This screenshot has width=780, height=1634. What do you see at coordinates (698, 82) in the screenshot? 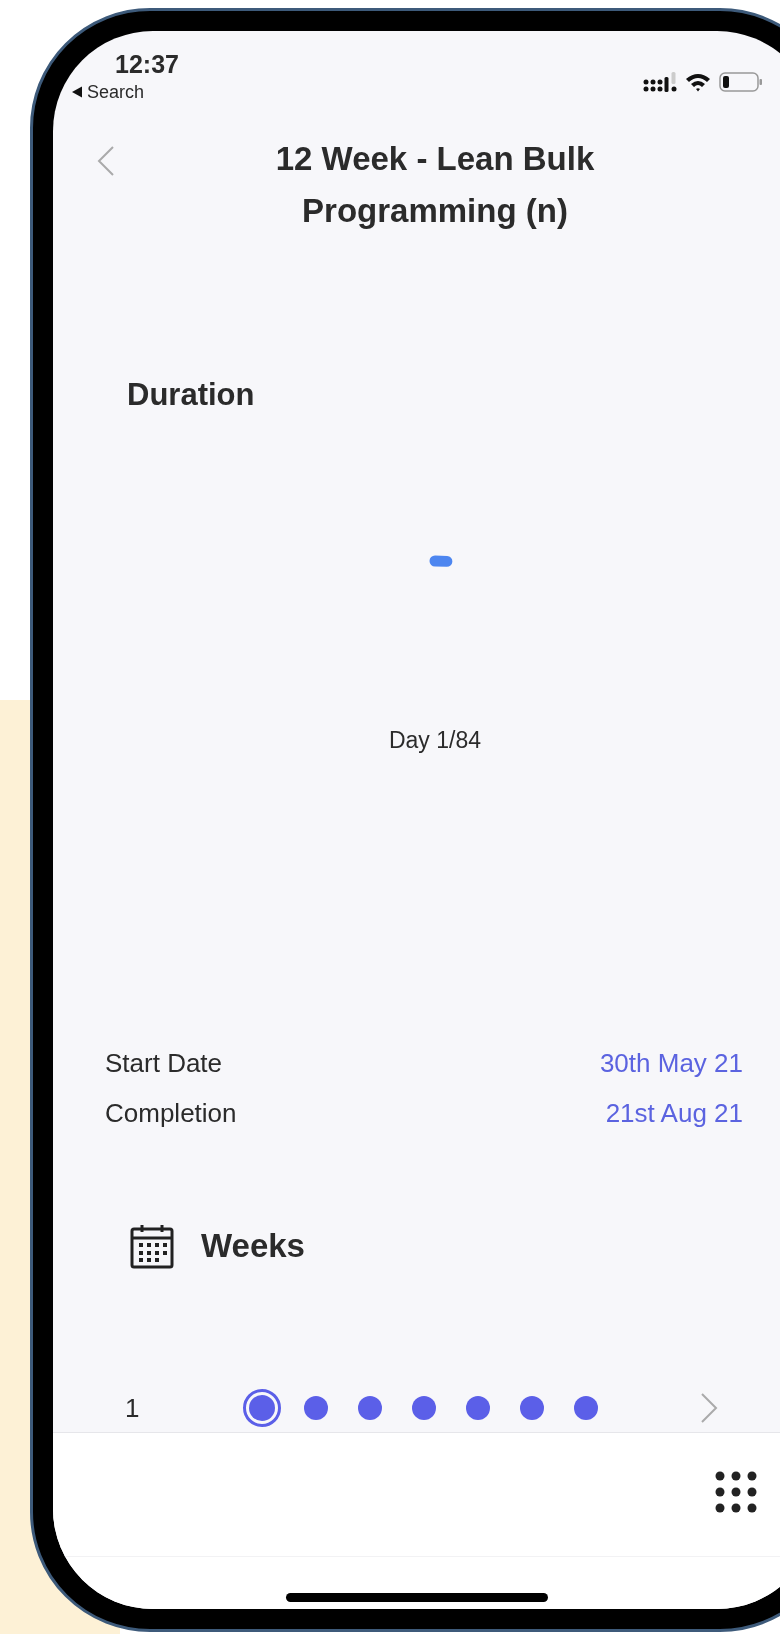
I see `wifi-icon` at bounding box center [698, 82].